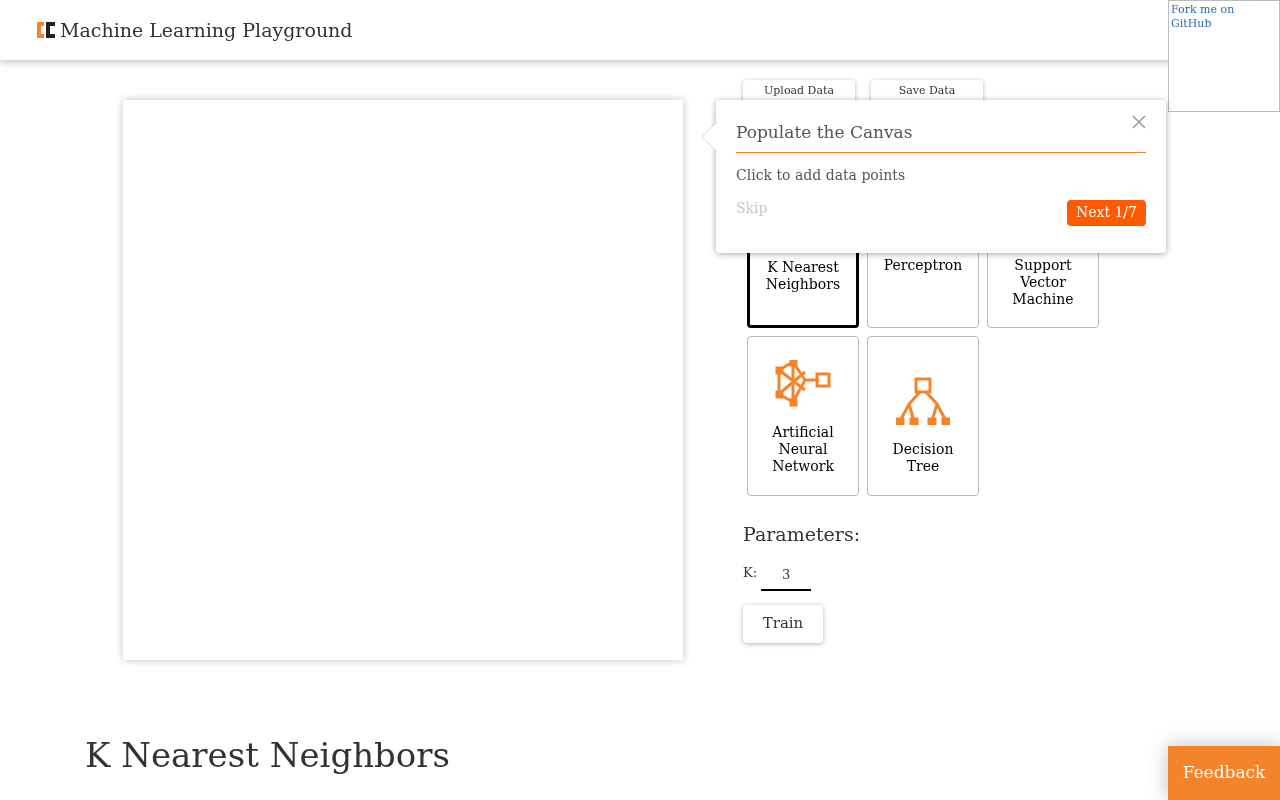 This screenshot has width=1280, height=800. What do you see at coordinates (750, 573) in the screenshot?
I see `parameter-label: K:` at bounding box center [750, 573].